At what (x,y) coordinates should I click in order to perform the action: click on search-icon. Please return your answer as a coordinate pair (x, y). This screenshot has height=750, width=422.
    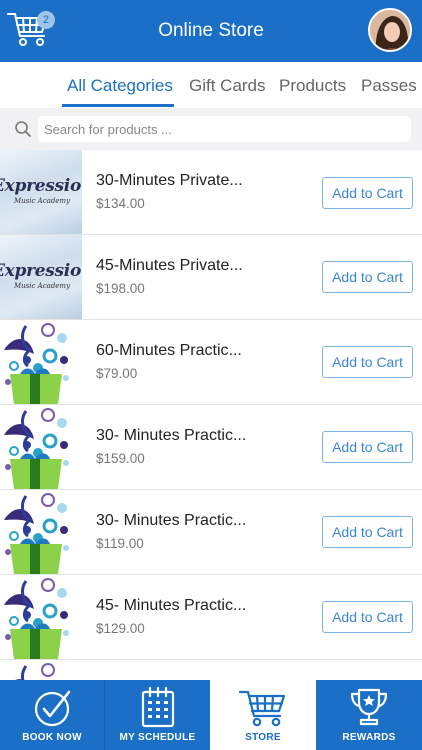
    Looking at the image, I should click on (23, 129).